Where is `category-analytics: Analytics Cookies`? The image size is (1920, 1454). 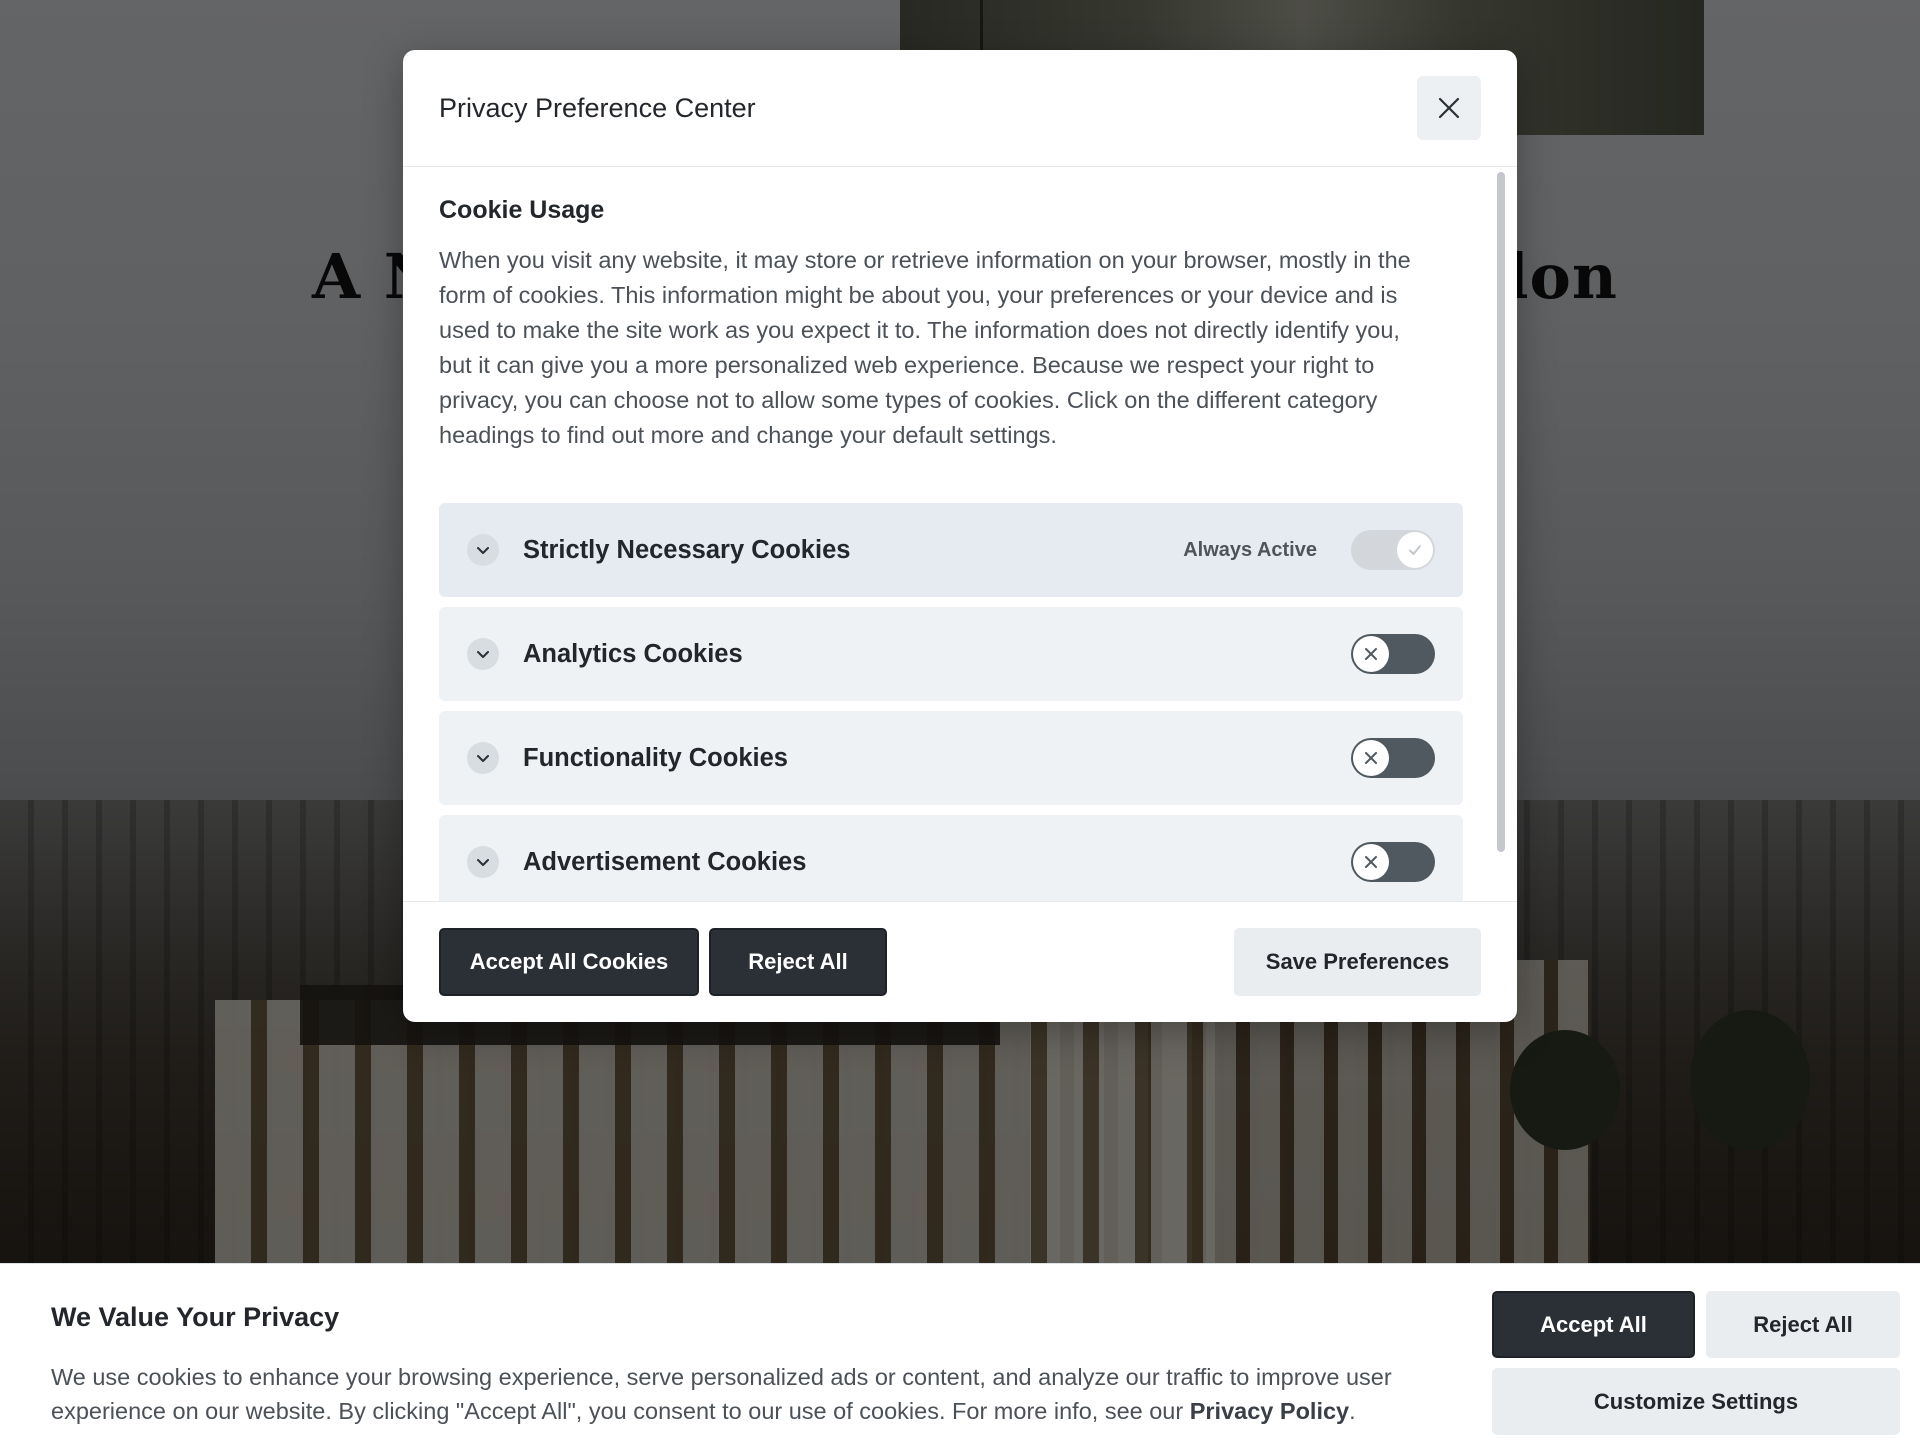 category-analytics: Analytics Cookies is located at coordinates (951, 654).